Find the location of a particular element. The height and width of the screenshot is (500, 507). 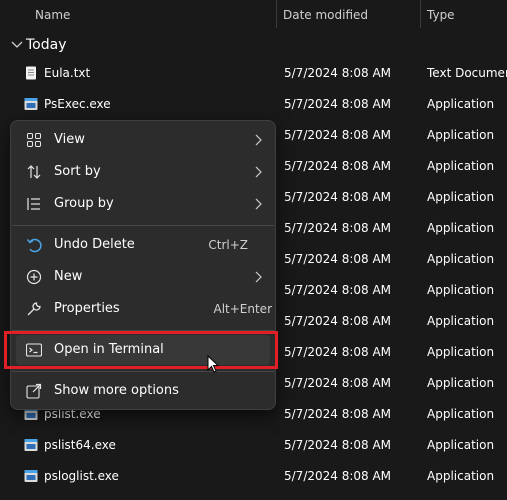

menu-item-group-by: Group by is located at coordinates (143, 204).